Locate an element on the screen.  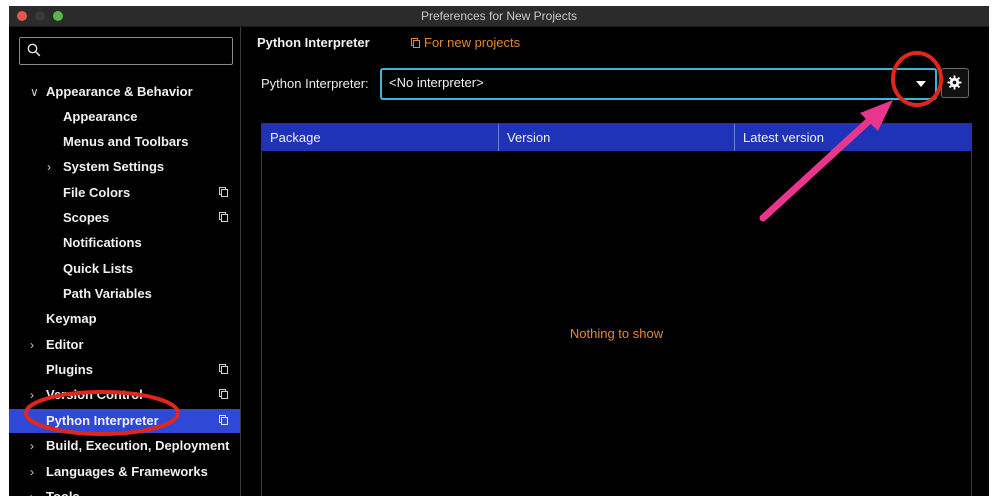
annotation-circle-sidebar is located at coordinates (102, 413).